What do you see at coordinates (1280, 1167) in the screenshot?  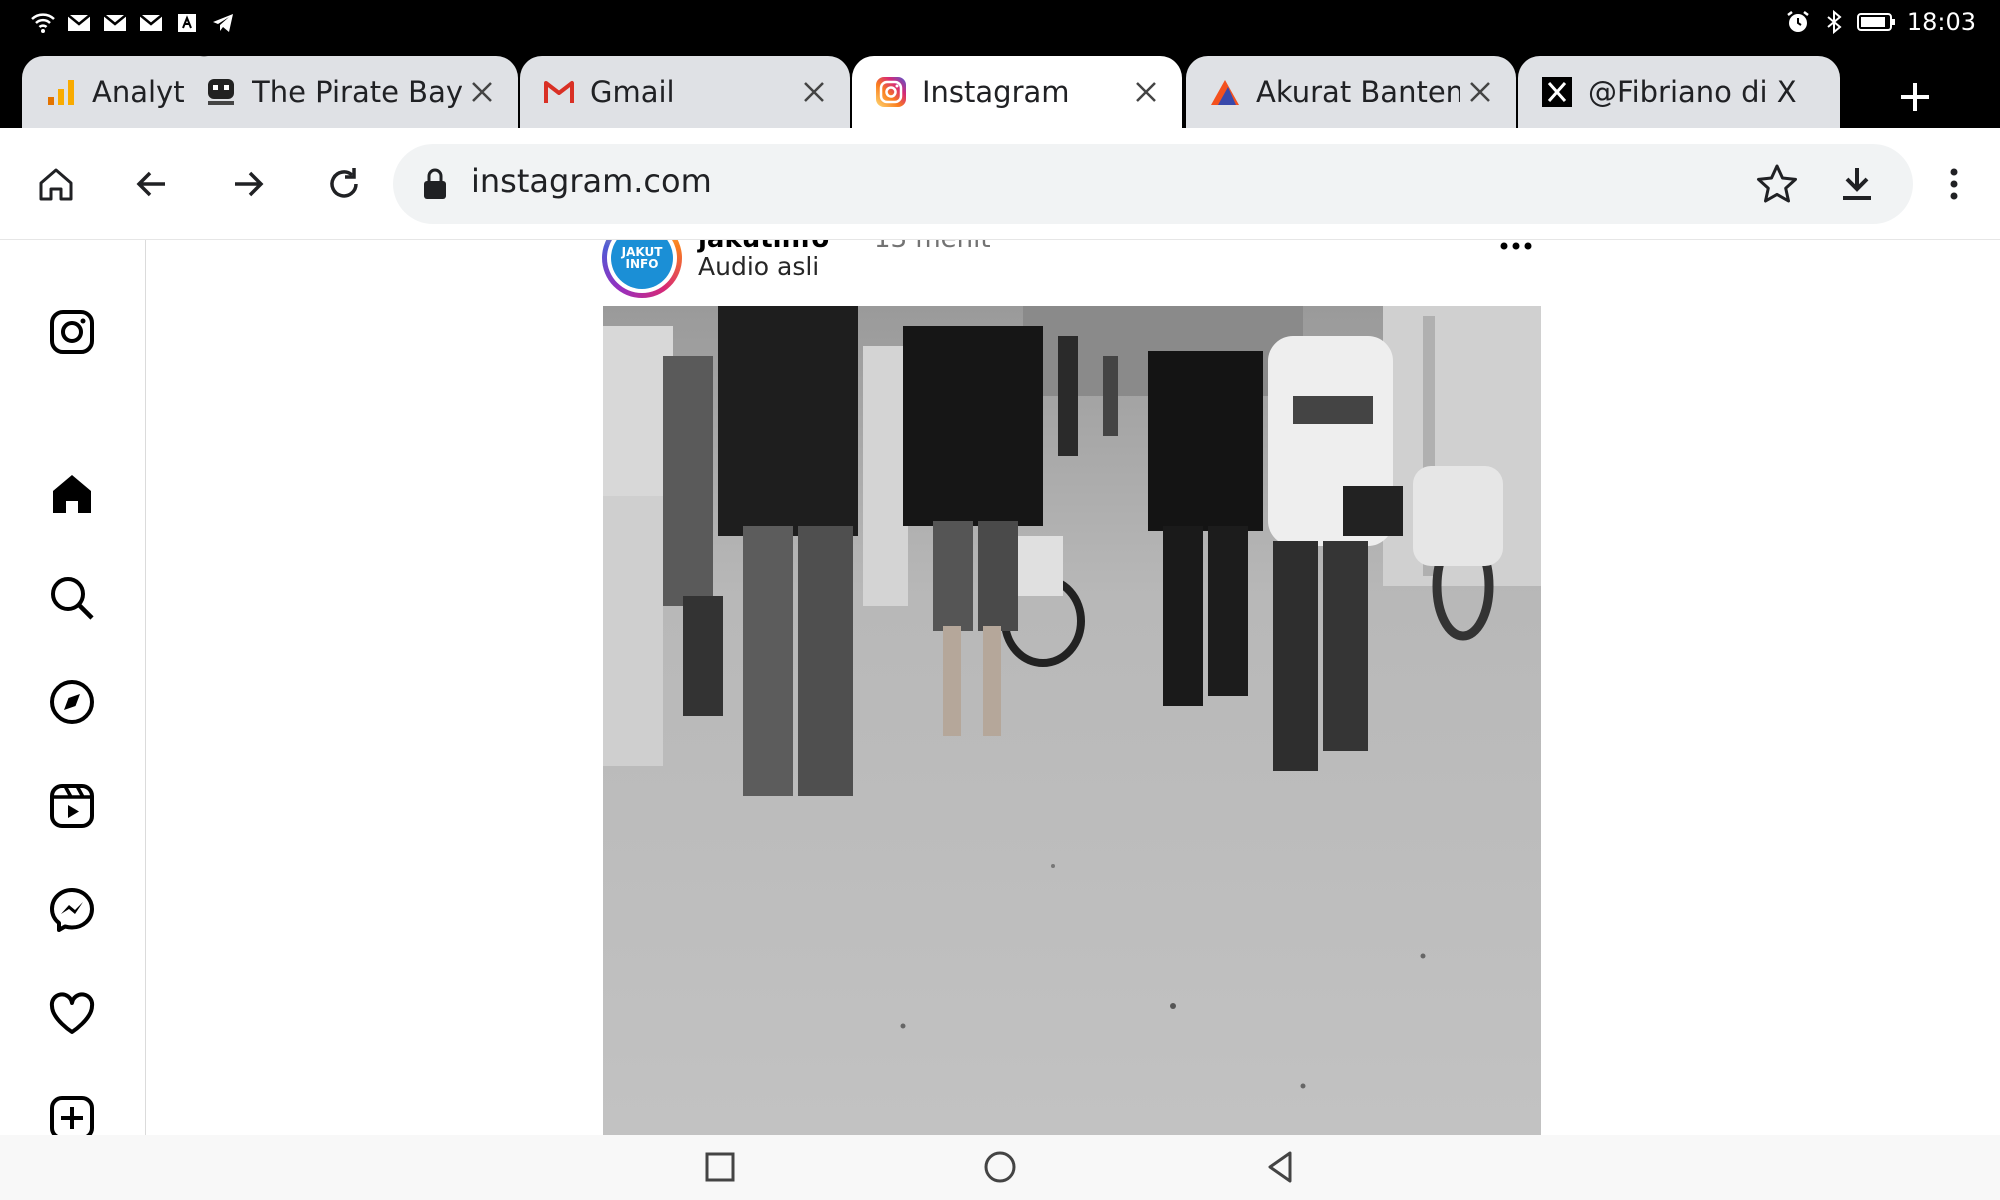 I see `back-triangle-button` at bounding box center [1280, 1167].